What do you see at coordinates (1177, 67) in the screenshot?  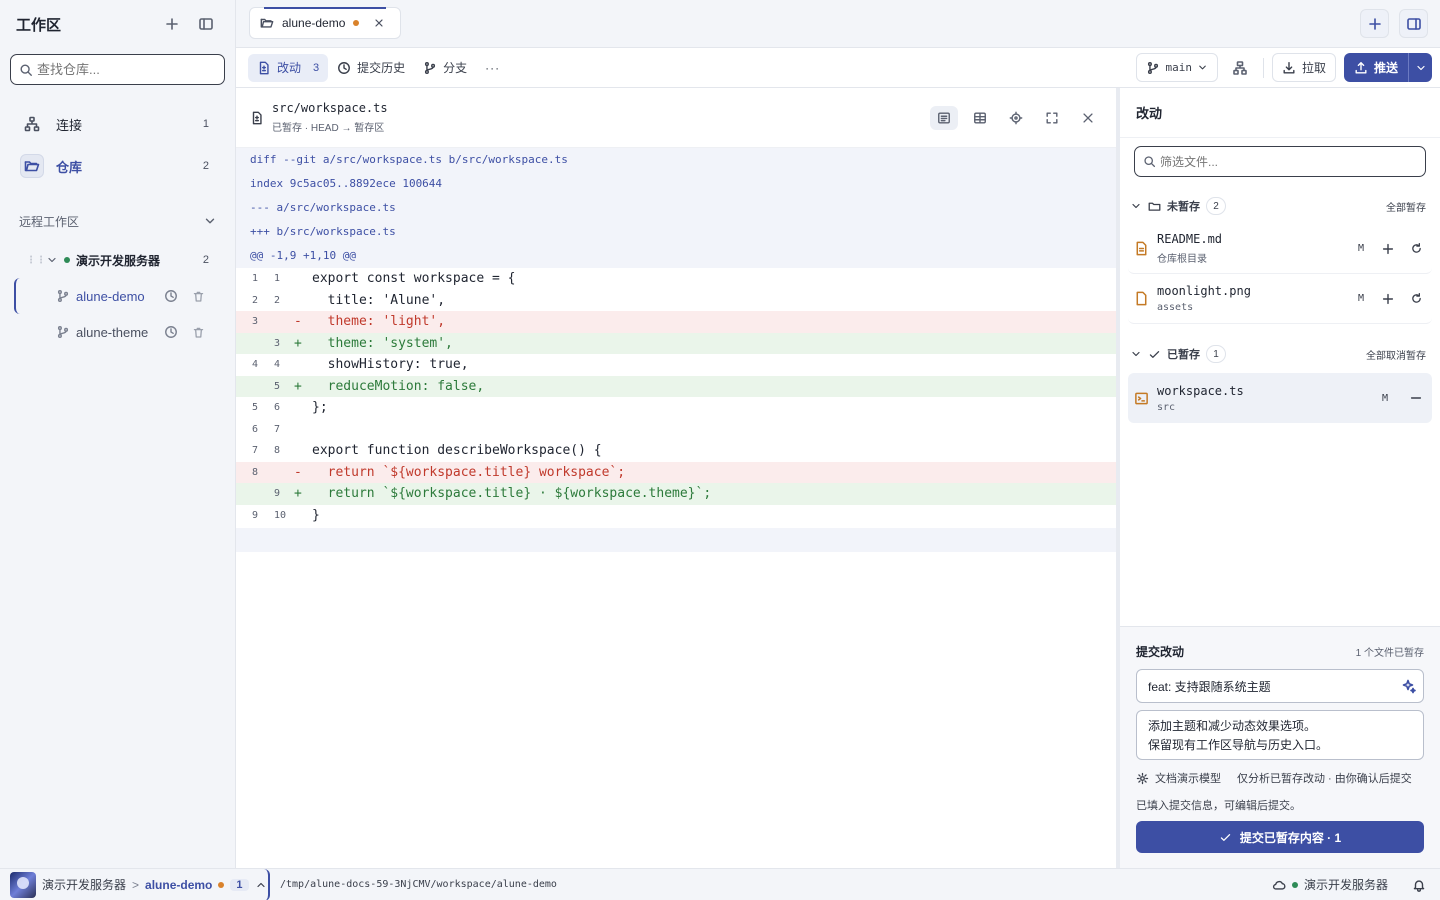 I see `branch-selector: main` at bounding box center [1177, 67].